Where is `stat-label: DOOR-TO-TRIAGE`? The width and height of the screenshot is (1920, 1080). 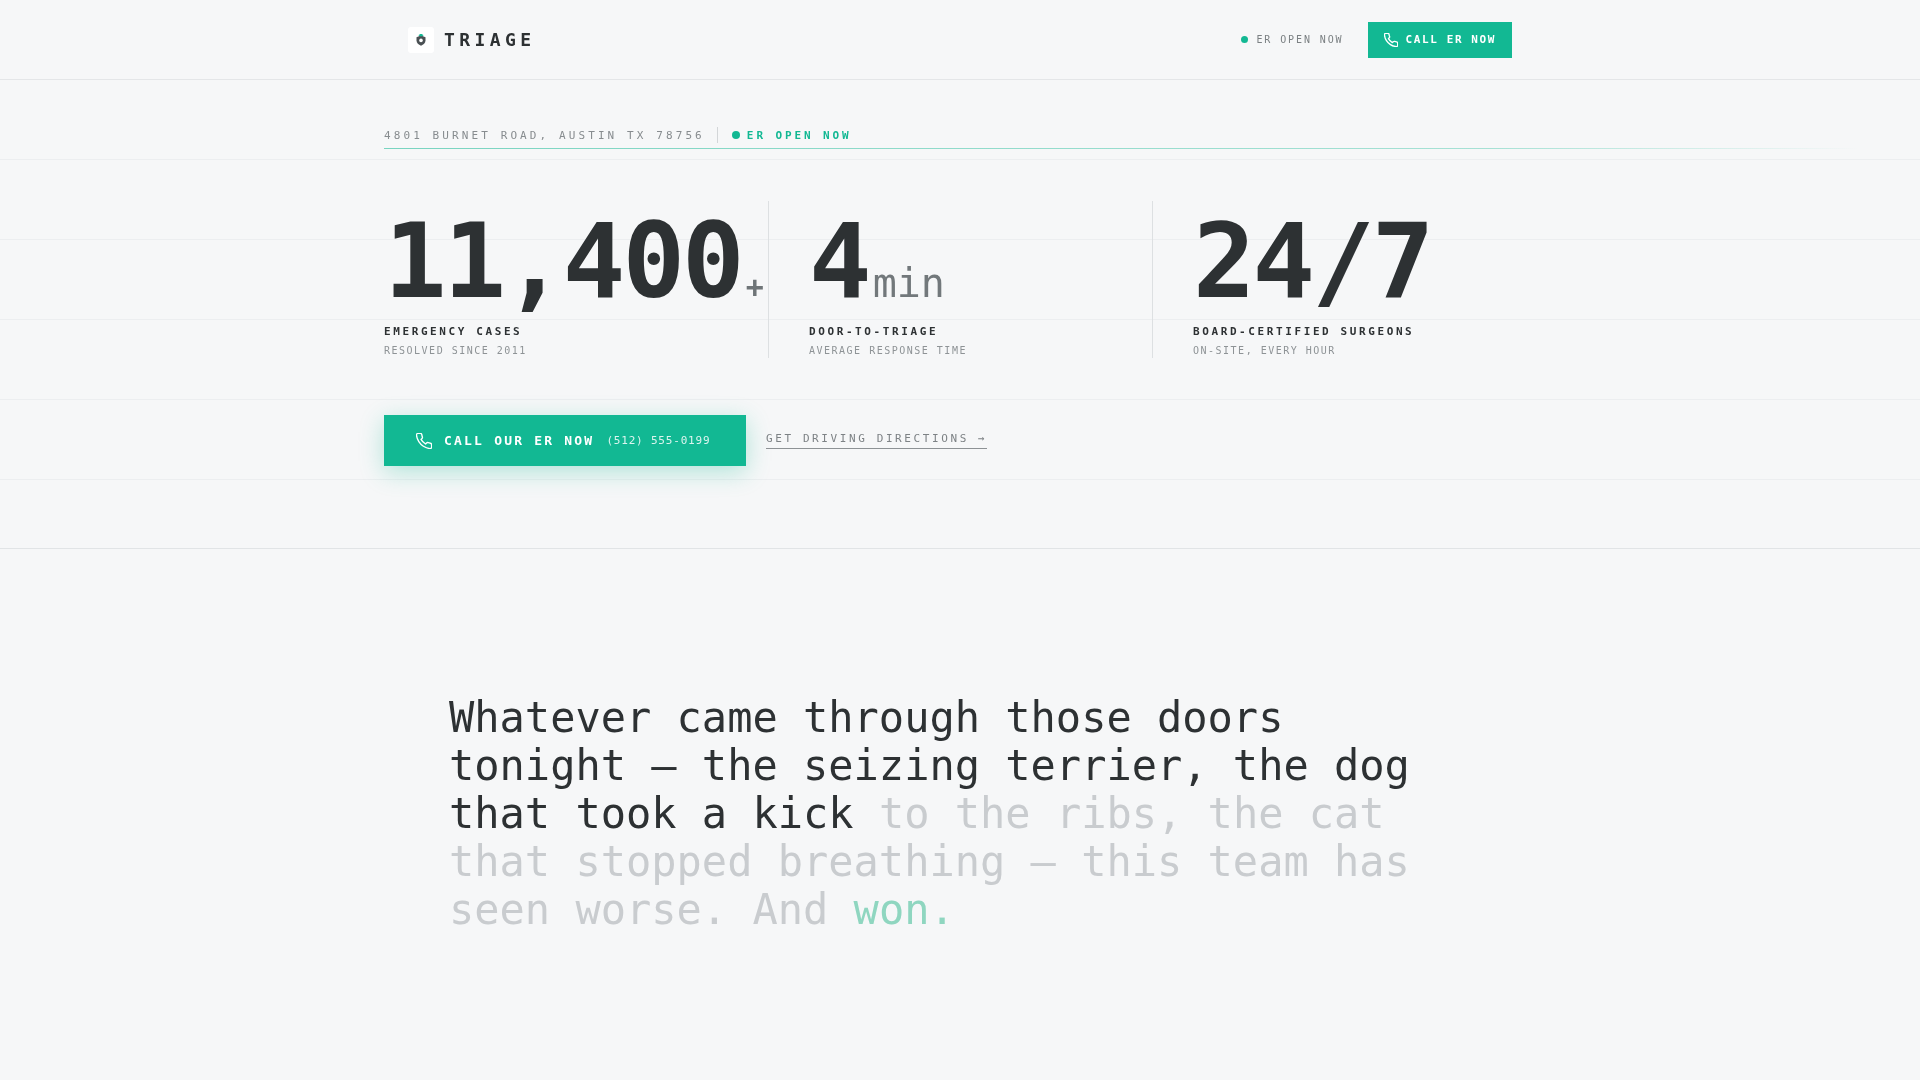 stat-label: DOOR-TO-TRIAGE is located at coordinates (874, 332).